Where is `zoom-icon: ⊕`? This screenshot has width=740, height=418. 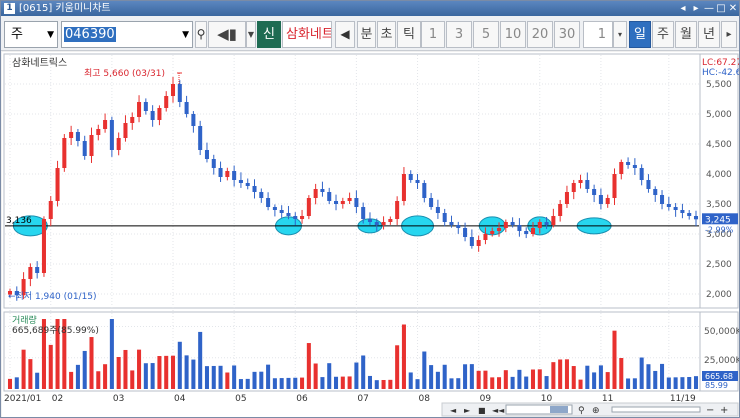 zoom-icon: ⊕ is located at coordinates (596, 411).